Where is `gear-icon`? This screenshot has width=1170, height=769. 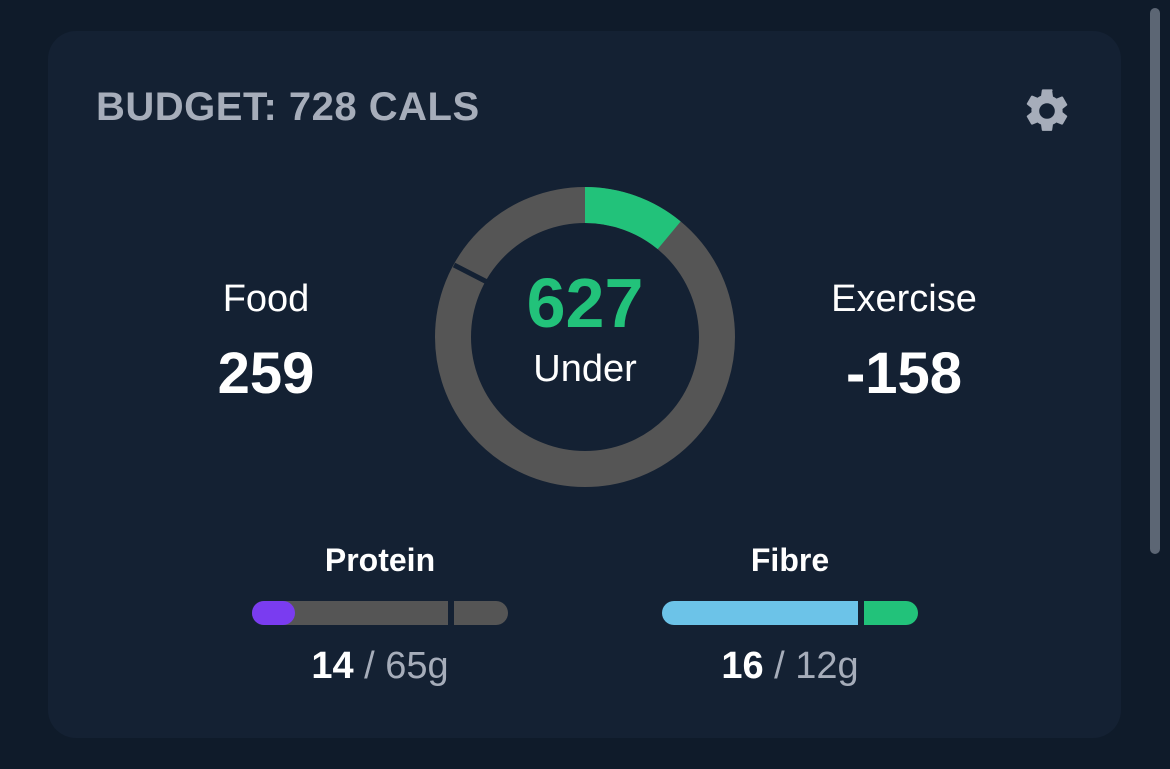 gear-icon is located at coordinates (1047, 111).